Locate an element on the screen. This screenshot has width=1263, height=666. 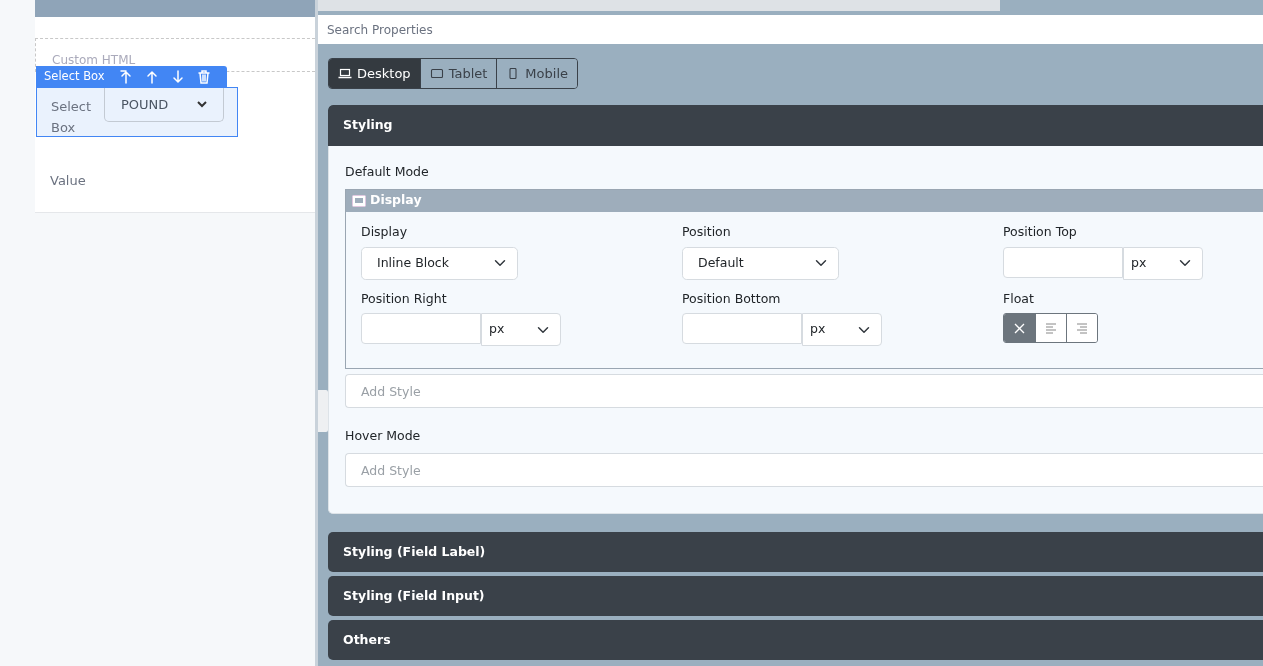
align-left-icon is located at coordinates (1051, 328).